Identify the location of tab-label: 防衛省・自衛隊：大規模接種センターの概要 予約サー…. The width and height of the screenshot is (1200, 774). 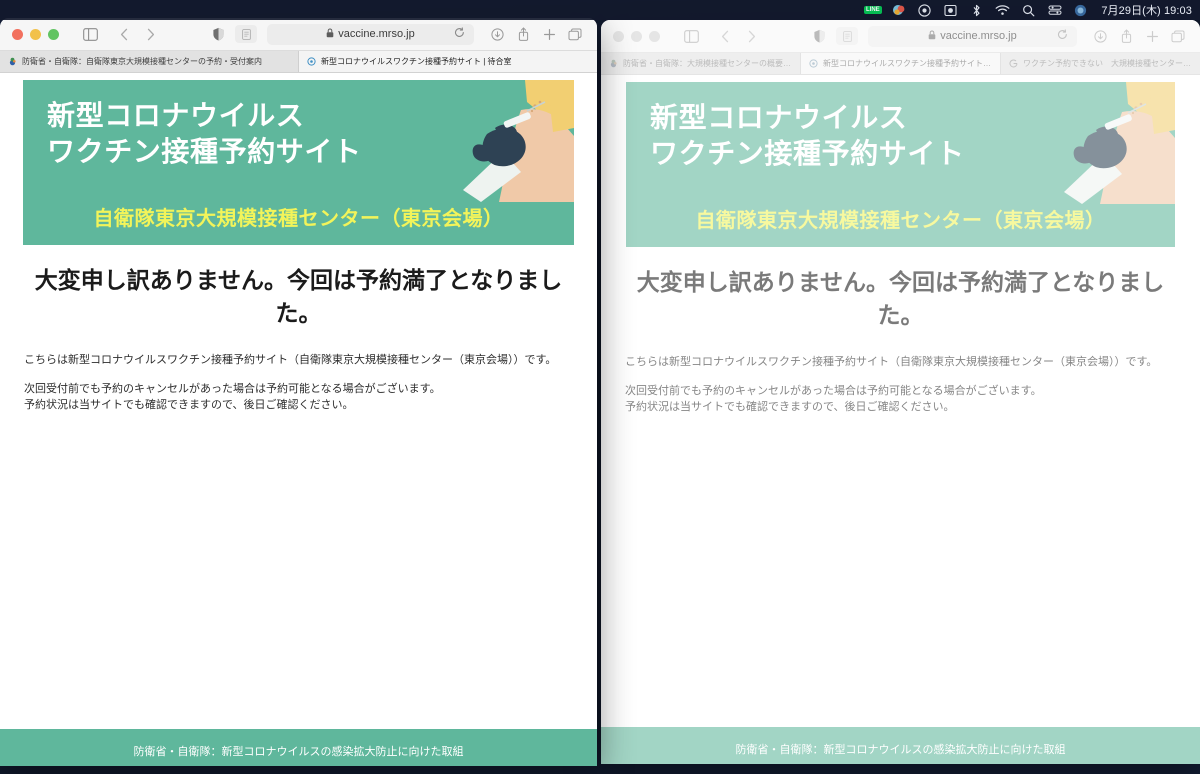
(707, 63).